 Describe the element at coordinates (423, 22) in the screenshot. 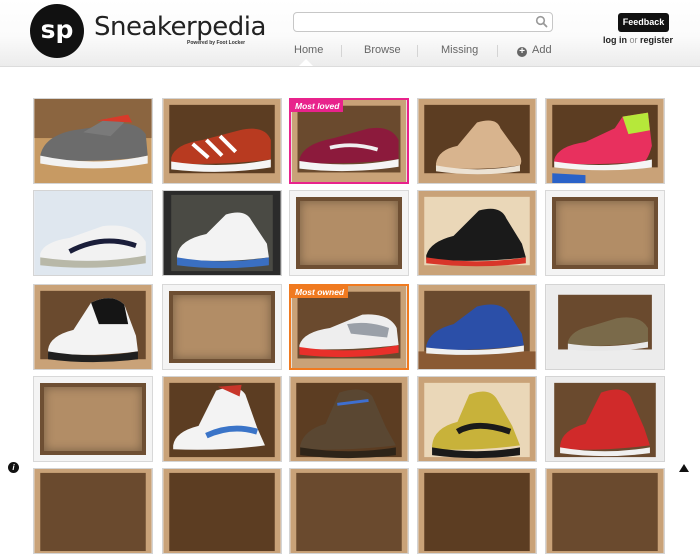

I see `search-input` at that location.